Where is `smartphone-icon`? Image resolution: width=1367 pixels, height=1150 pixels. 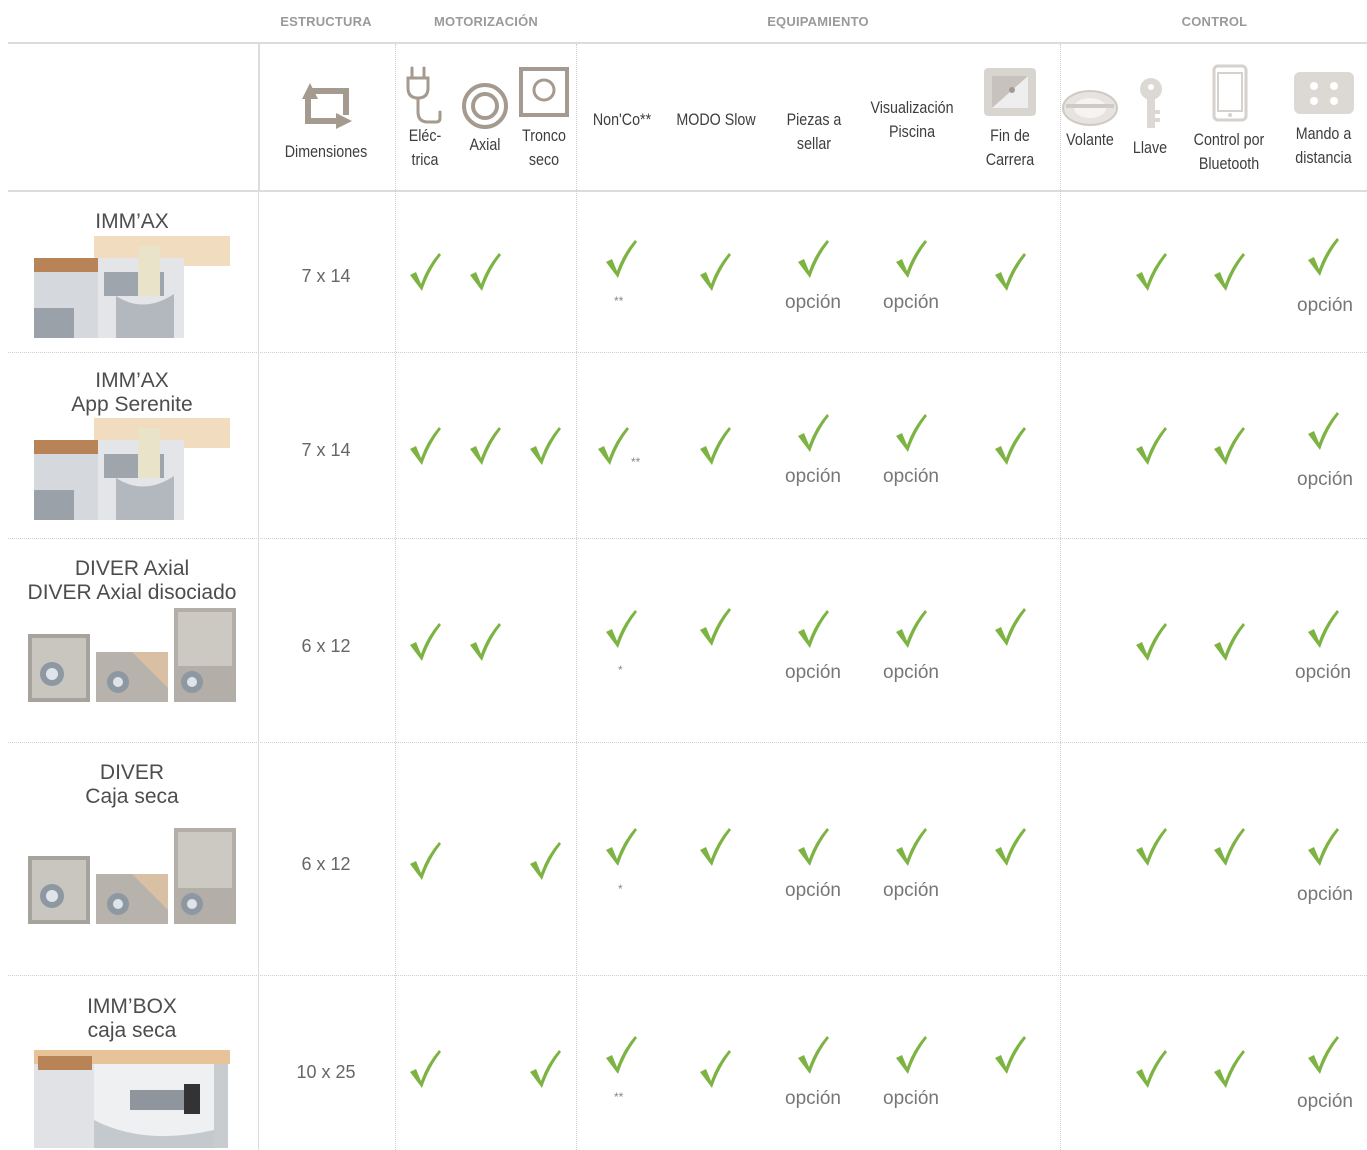
smartphone-icon is located at coordinates (1230, 93).